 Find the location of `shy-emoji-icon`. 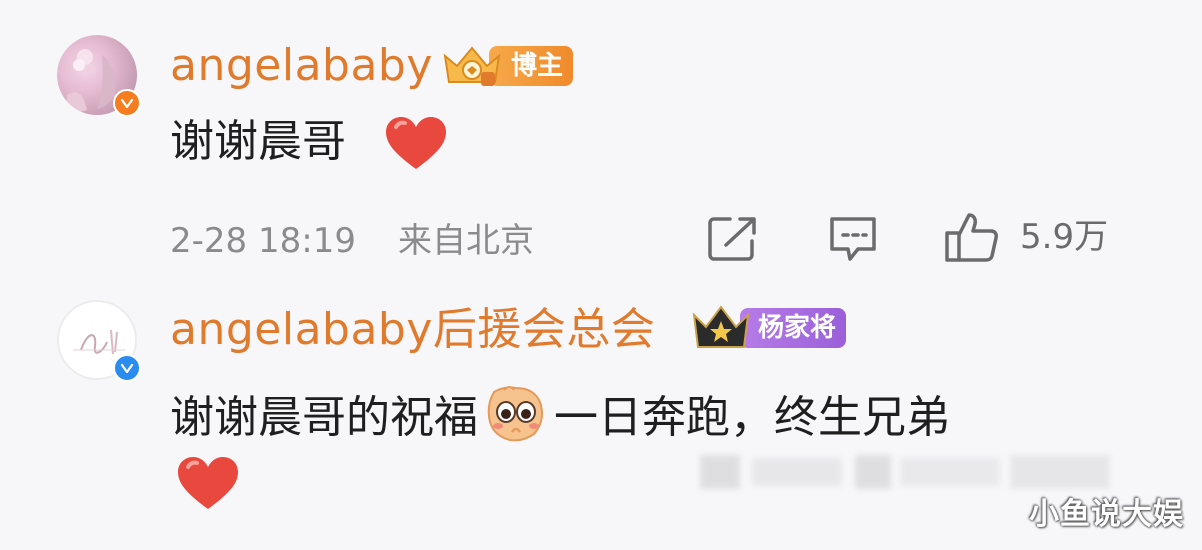

shy-emoji-icon is located at coordinates (515, 414).